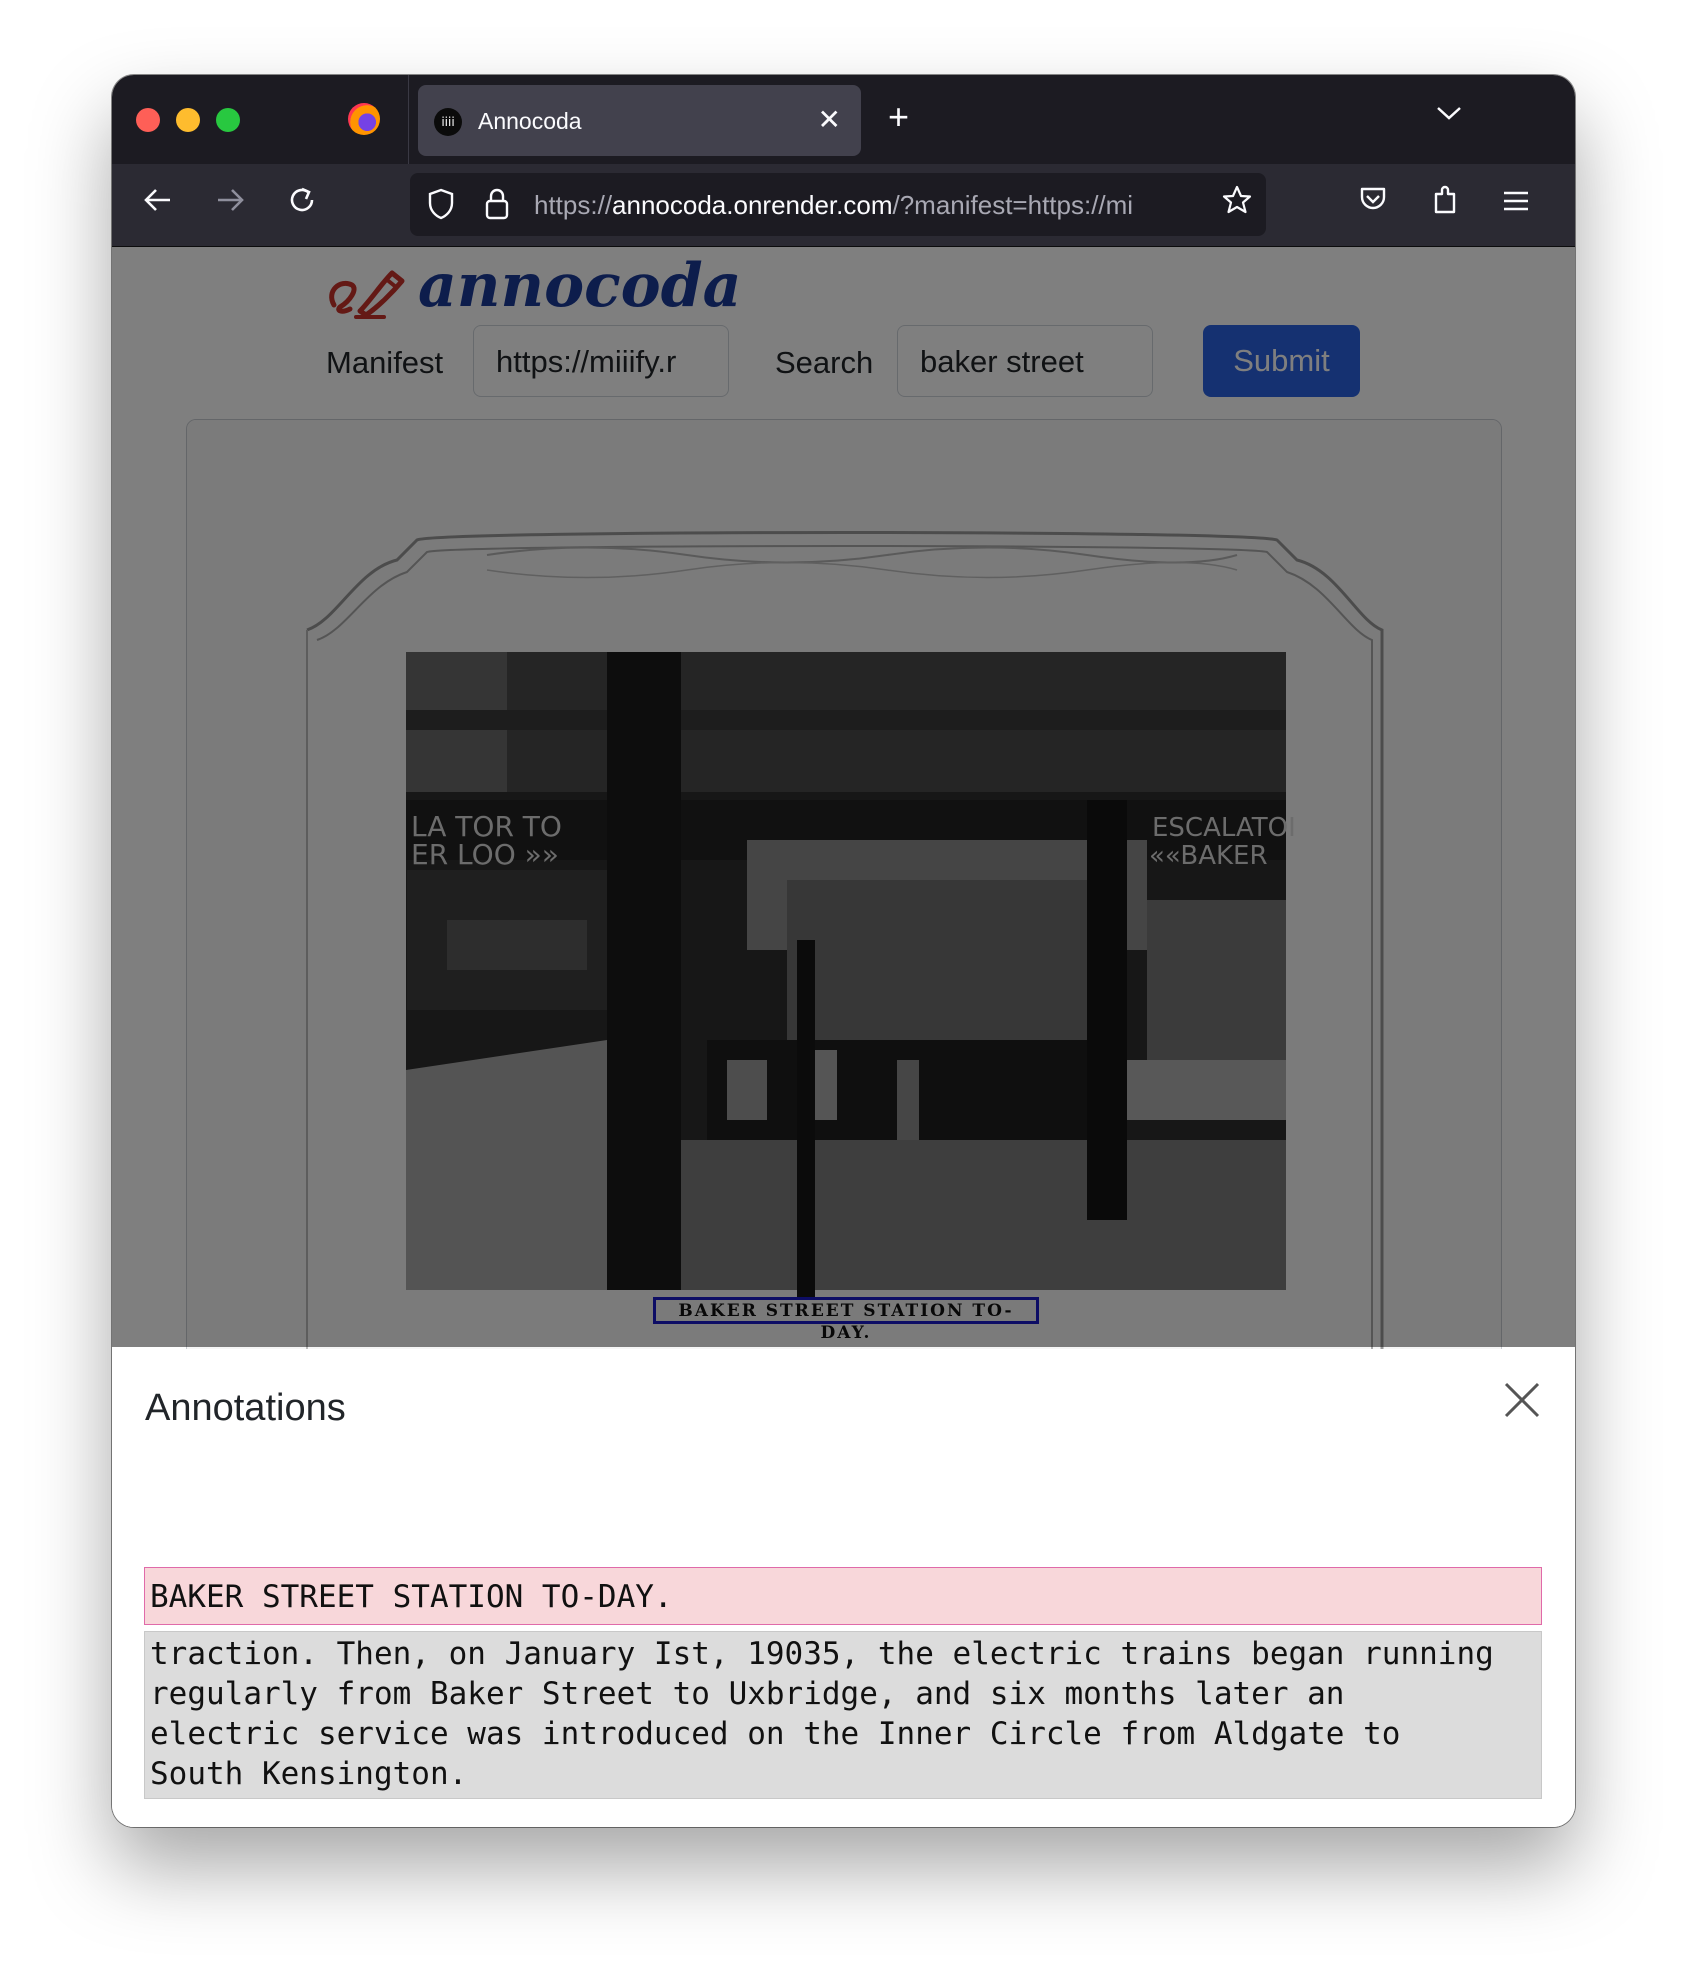  I want to click on close-window-button, so click(148, 120).